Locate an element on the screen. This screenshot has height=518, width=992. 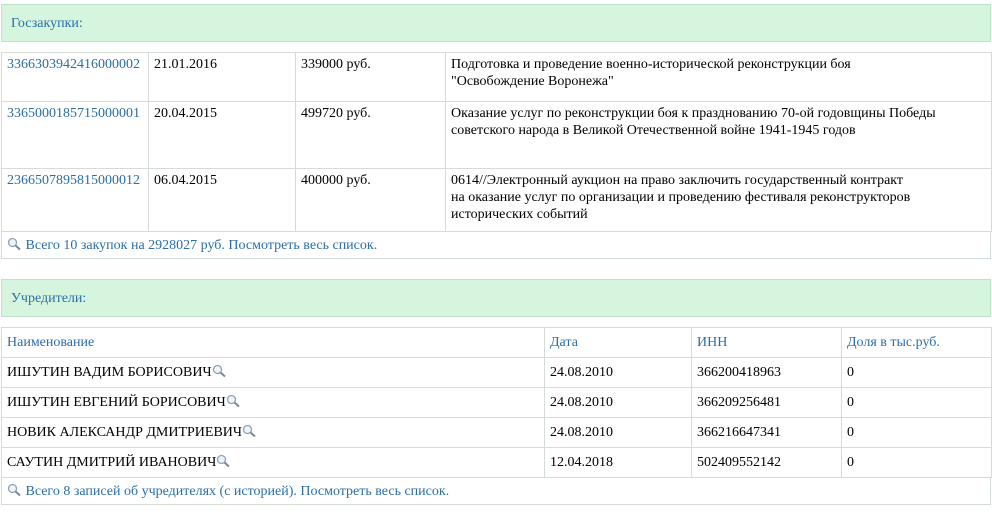
founders-header-row: Наименование Дата ИНН Доля в тыс.руб. is located at coordinates (496, 342).